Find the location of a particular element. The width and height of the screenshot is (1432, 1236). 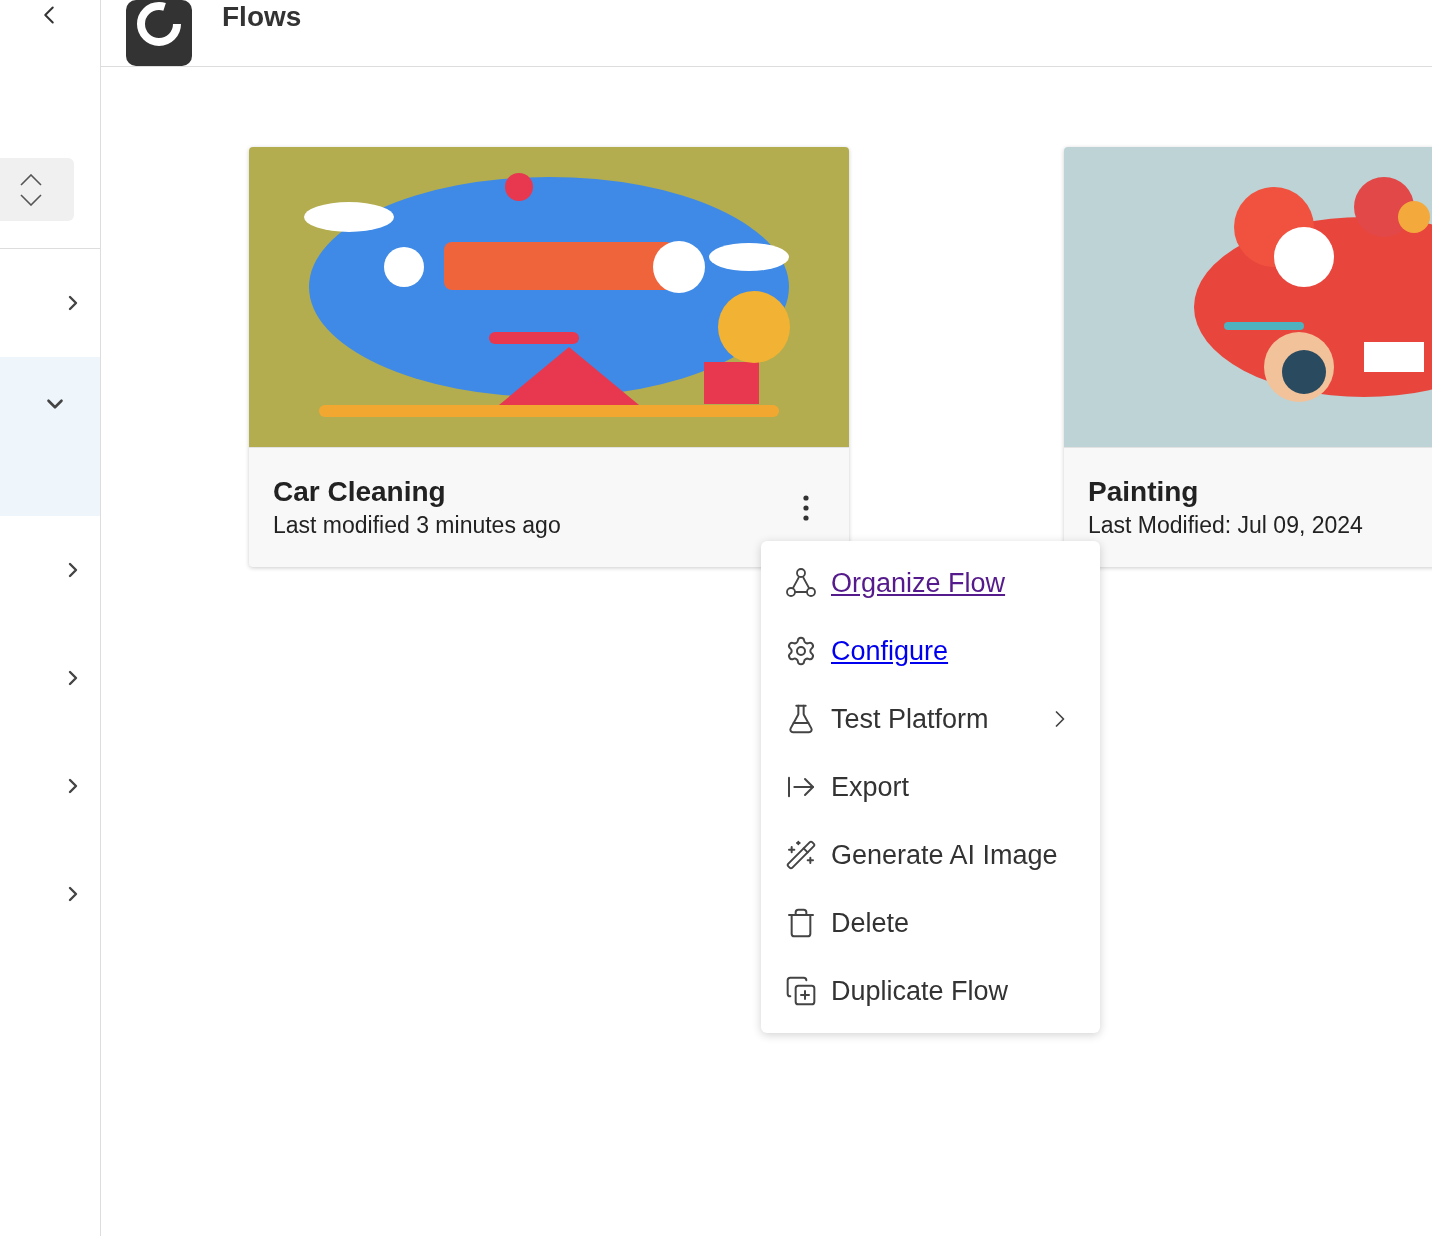

card-title: Car Cleaning is located at coordinates (360, 492).